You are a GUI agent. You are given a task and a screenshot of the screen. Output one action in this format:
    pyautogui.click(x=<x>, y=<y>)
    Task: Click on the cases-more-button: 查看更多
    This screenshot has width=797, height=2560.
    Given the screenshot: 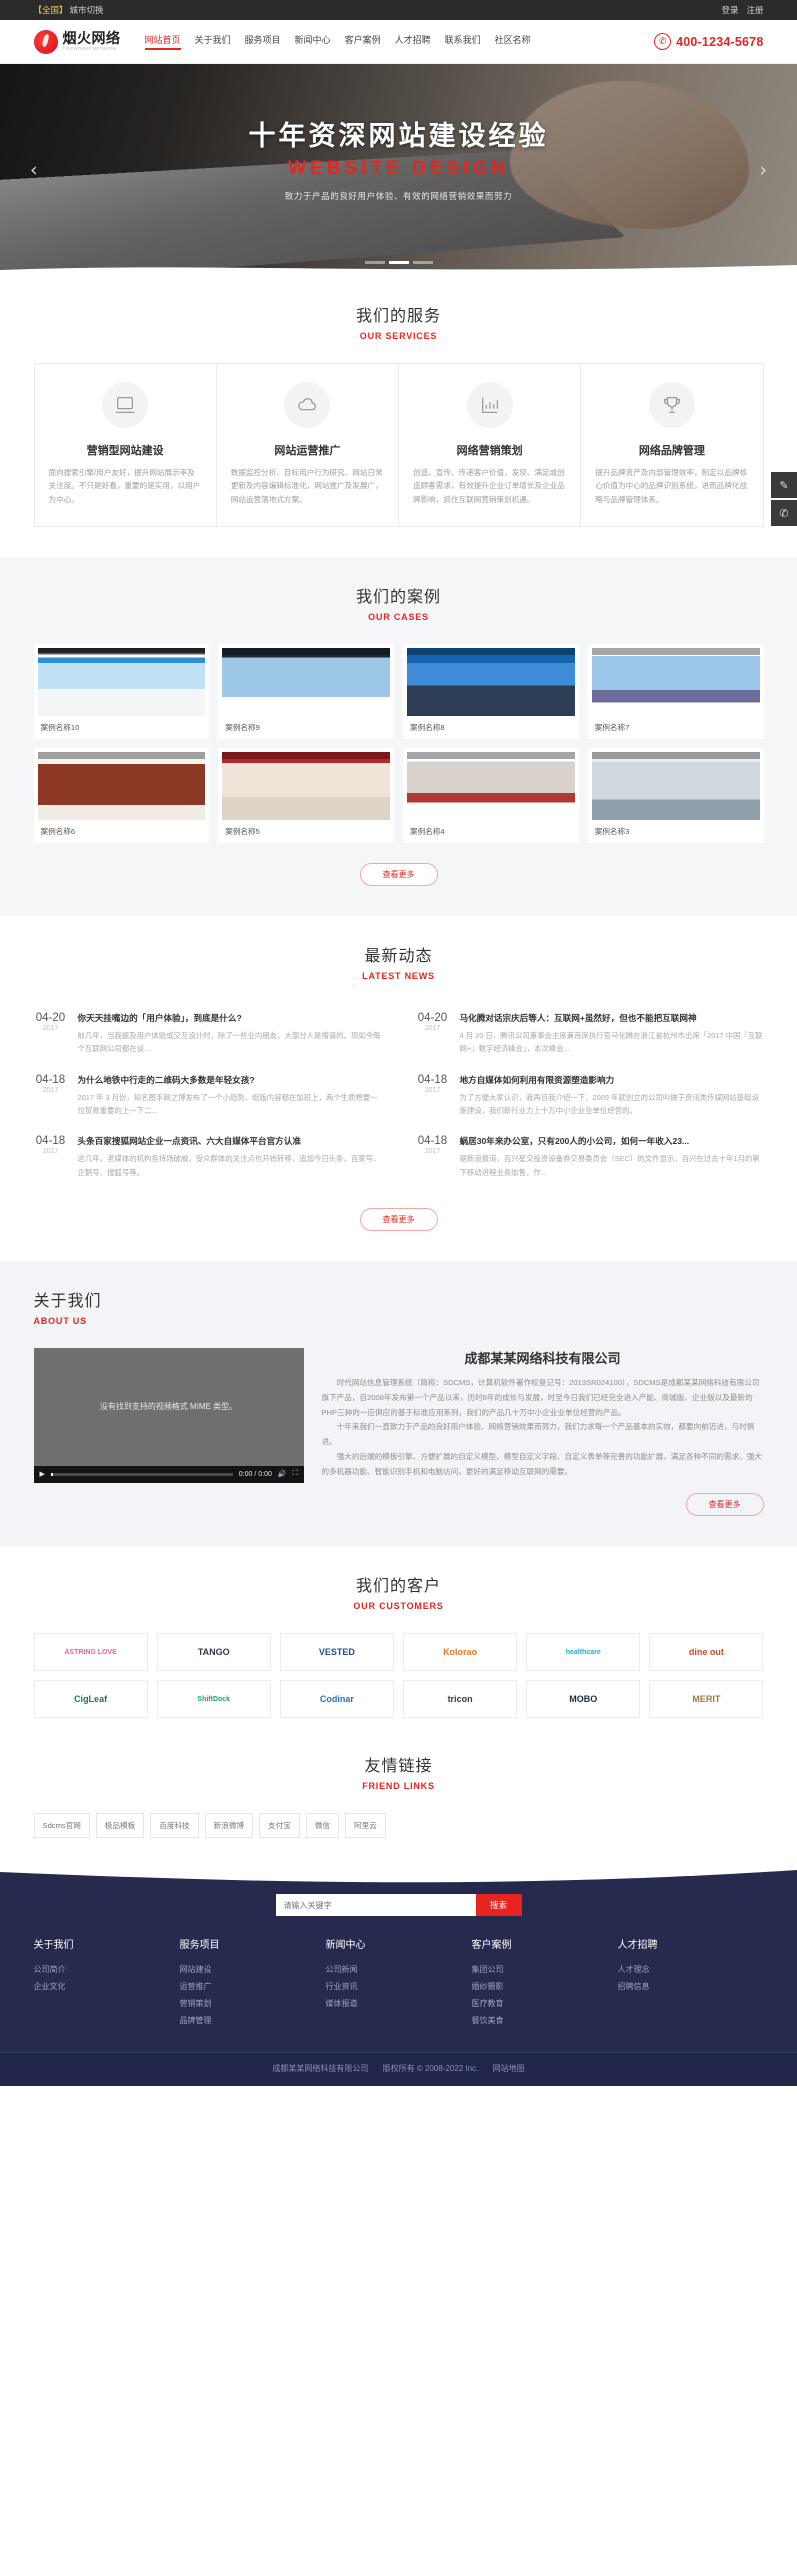 What is the action you would take?
    pyautogui.click(x=398, y=874)
    